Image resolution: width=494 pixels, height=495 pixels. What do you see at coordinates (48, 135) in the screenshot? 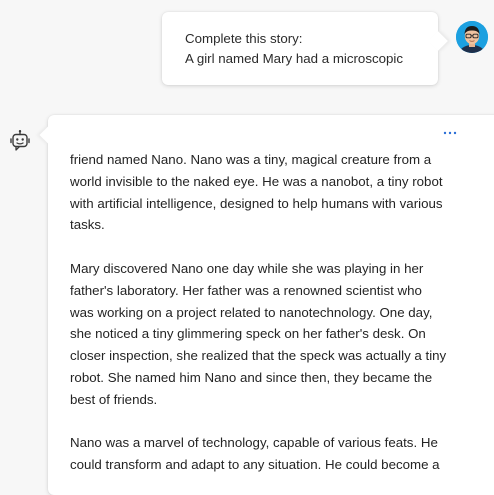
I see `bot-card-tail` at bounding box center [48, 135].